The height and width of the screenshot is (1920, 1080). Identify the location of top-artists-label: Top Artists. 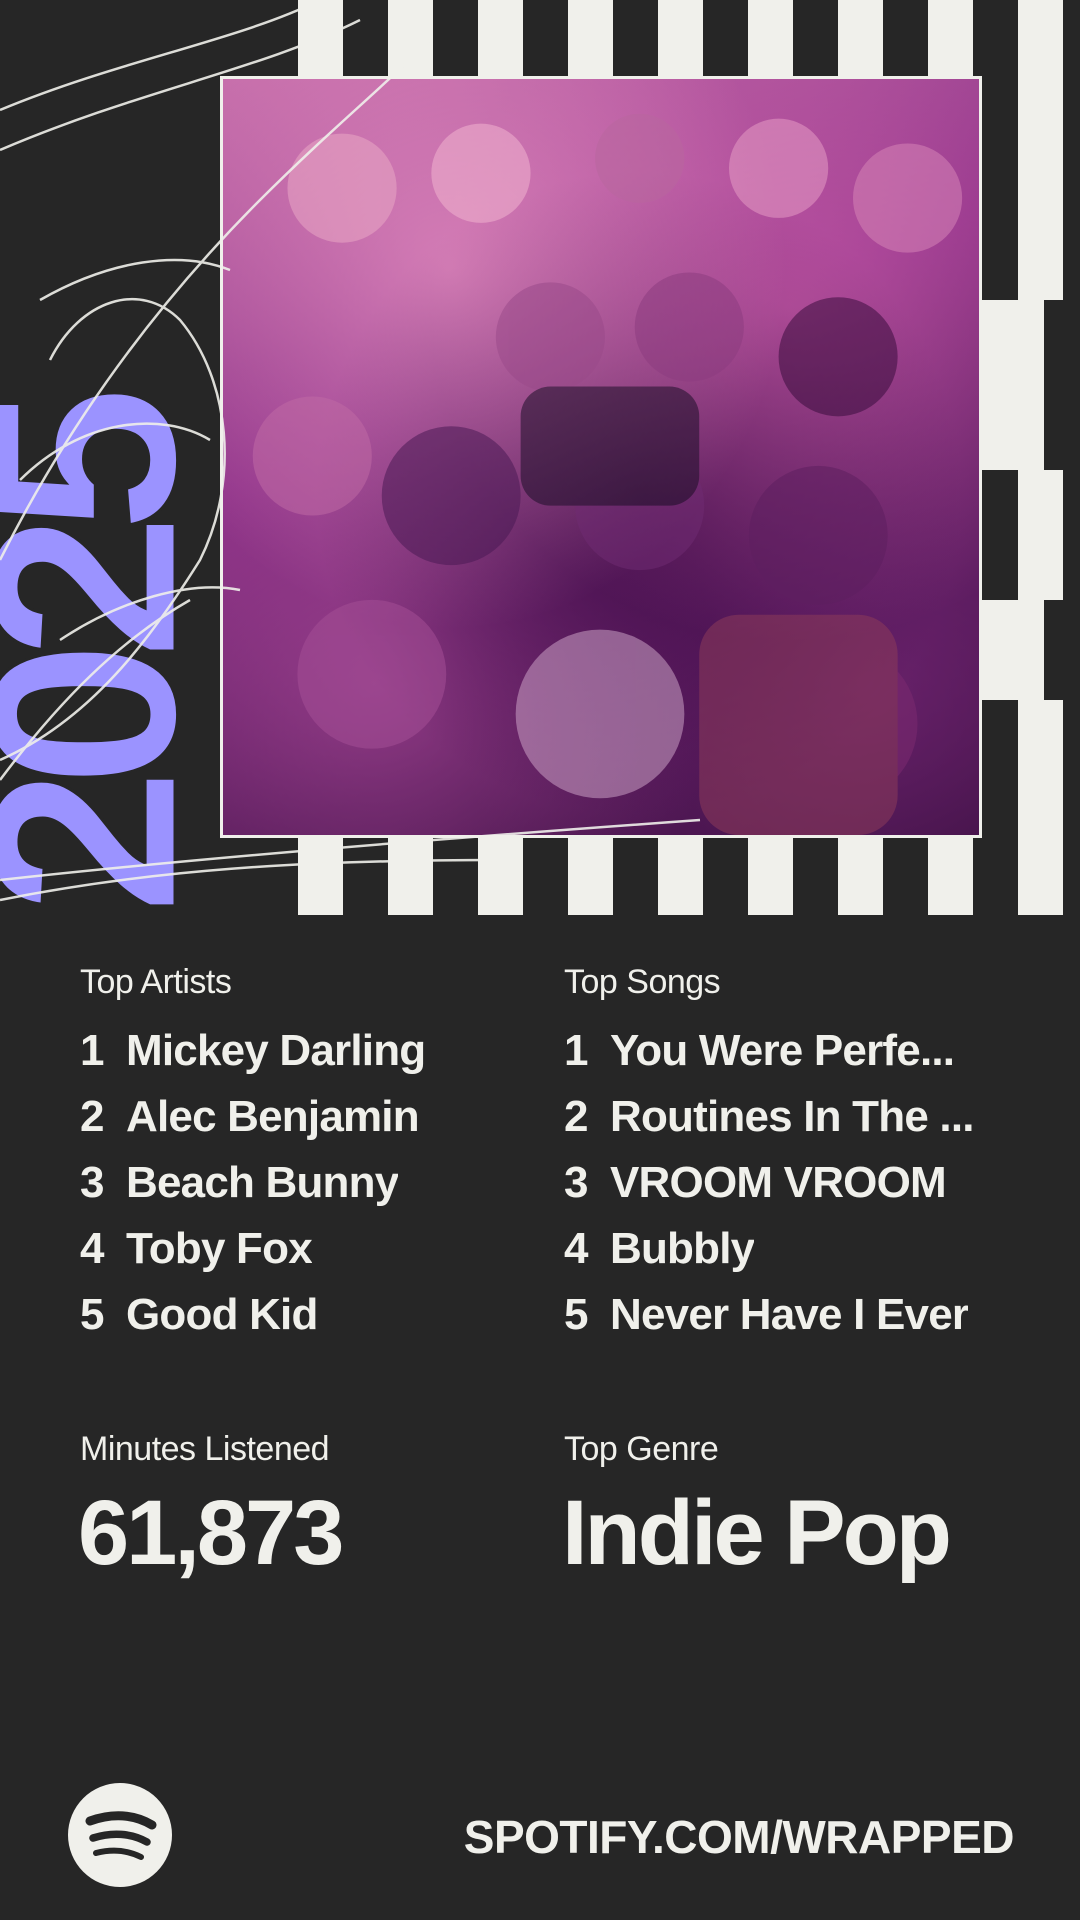
(156, 982).